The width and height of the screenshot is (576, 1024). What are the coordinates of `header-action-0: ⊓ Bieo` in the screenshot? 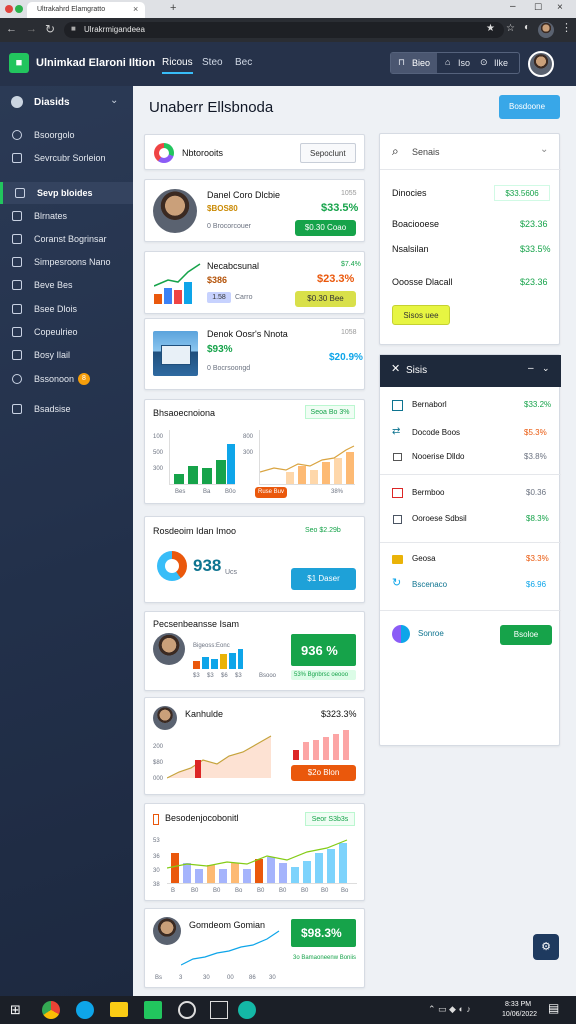 It's located at (414, 63).